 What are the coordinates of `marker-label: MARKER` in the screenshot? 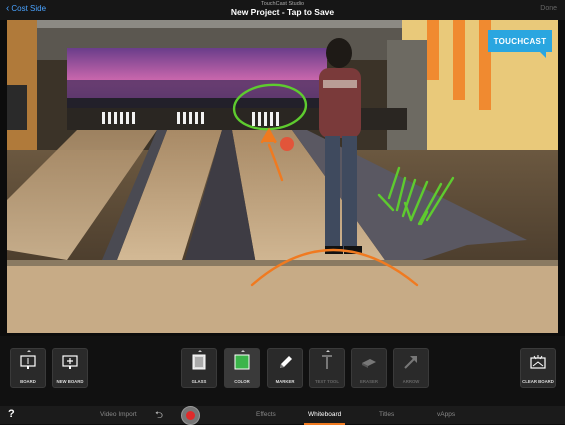 It's located at (285, 381).